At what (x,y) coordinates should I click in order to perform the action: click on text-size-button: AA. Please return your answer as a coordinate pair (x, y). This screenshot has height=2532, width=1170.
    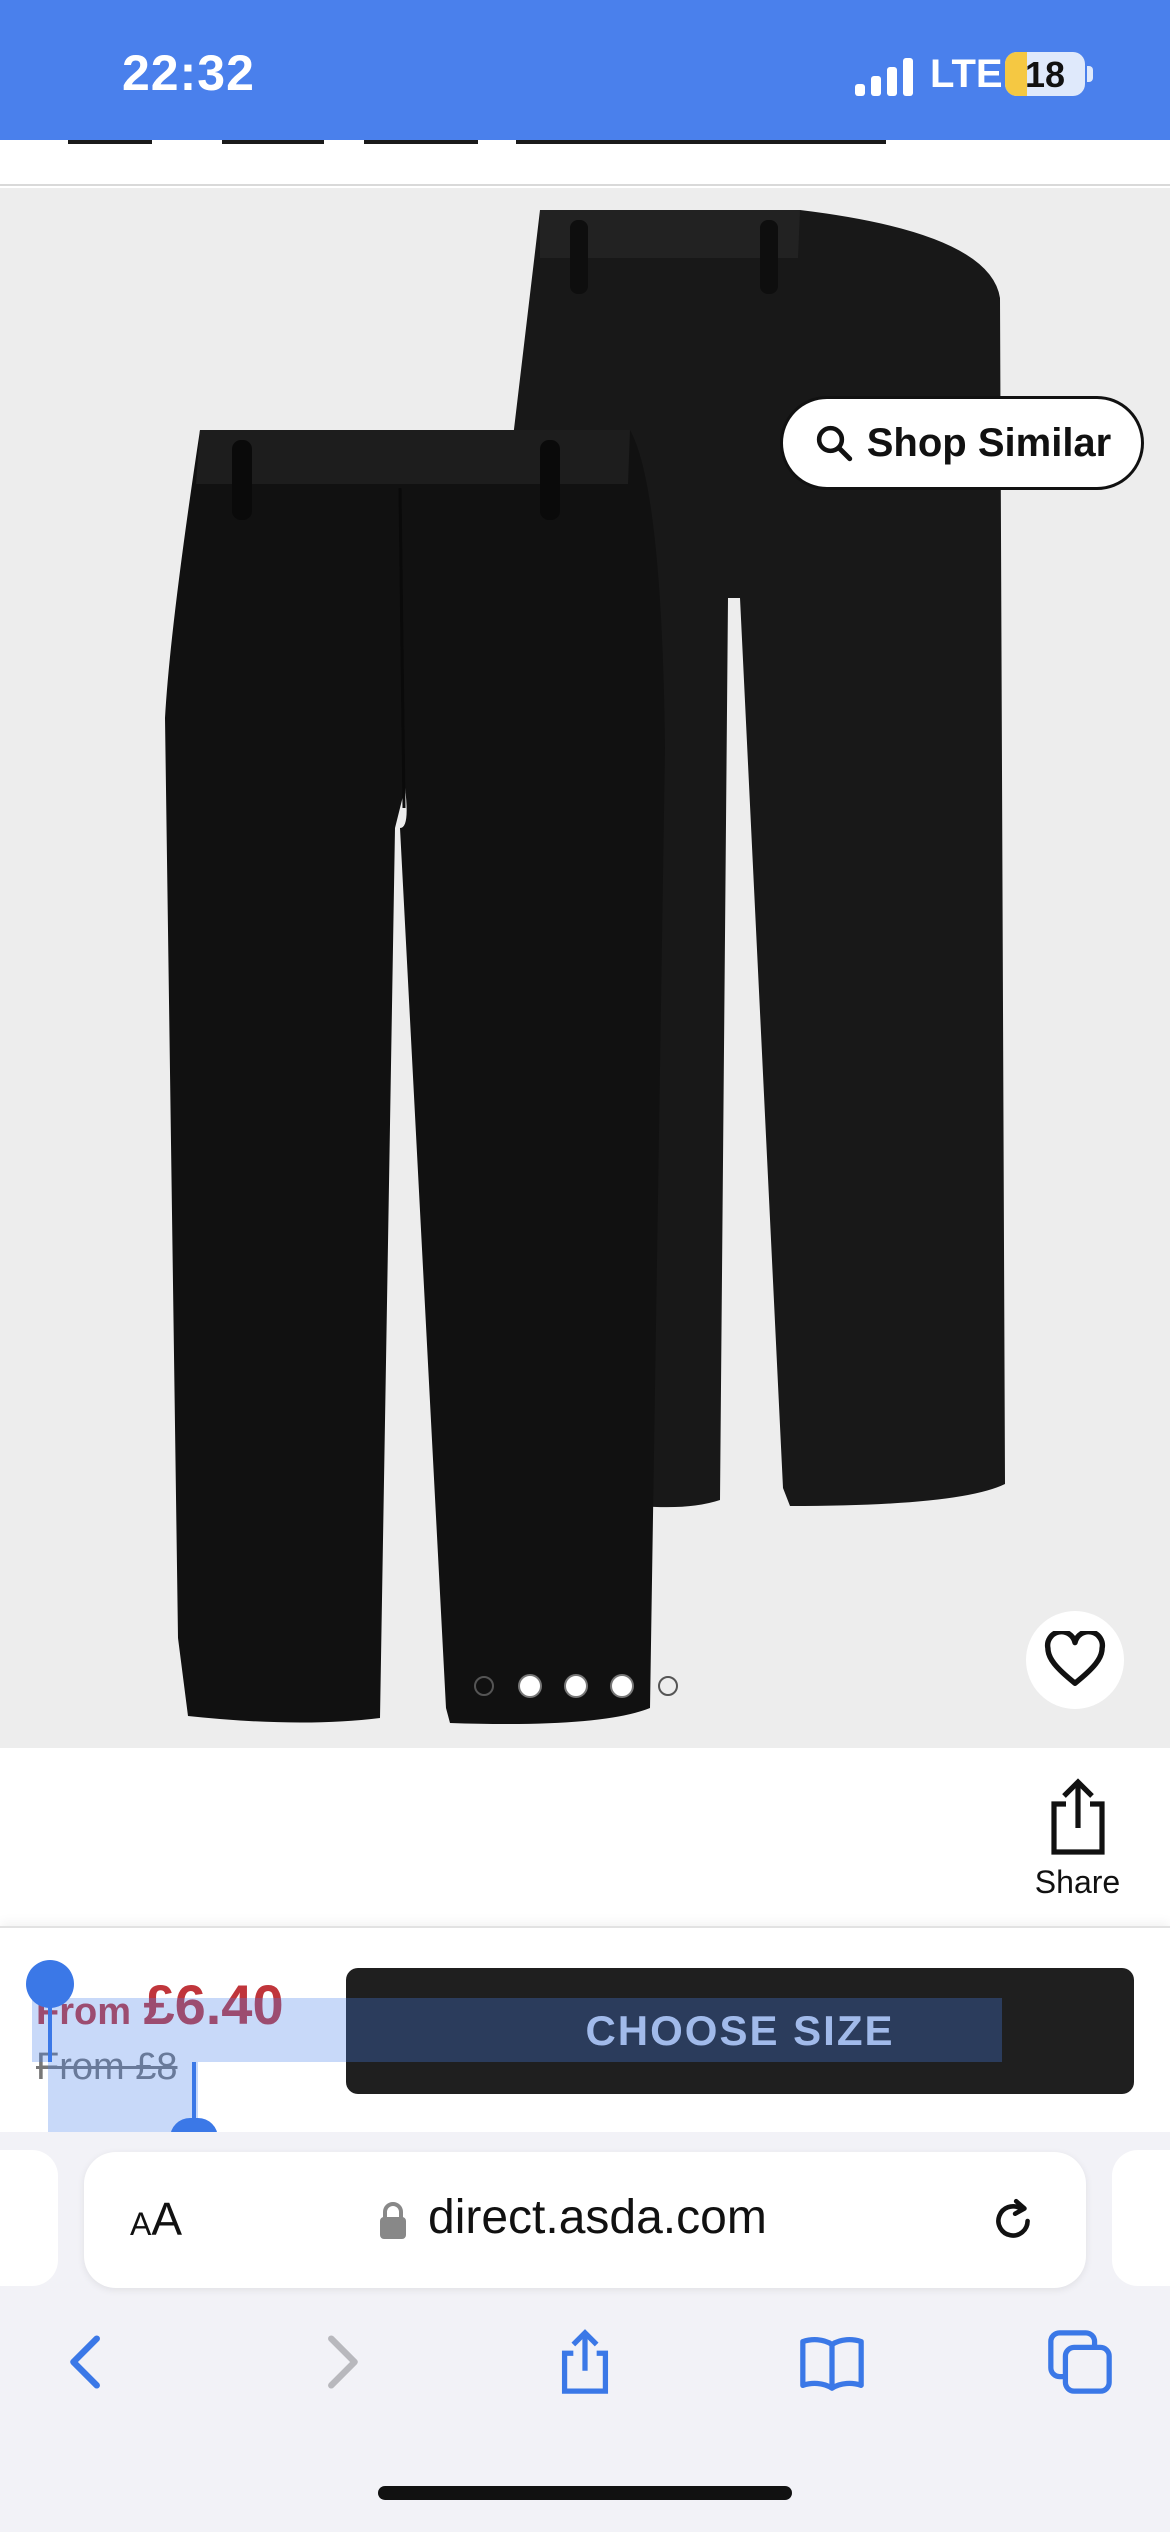
    Looking at the image, I should click on (156, 2219).